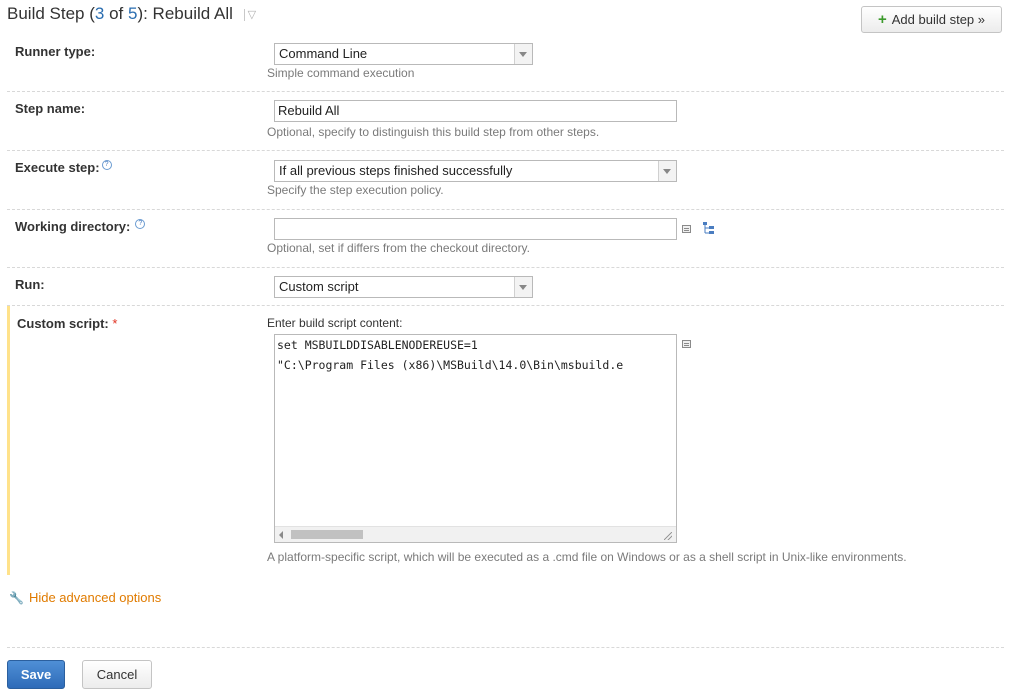 The height and width of the screenshot is (690, 1017). Describe the element at coordinates (475, 229) in the screenshot. I see `working-directory-input` at that location.